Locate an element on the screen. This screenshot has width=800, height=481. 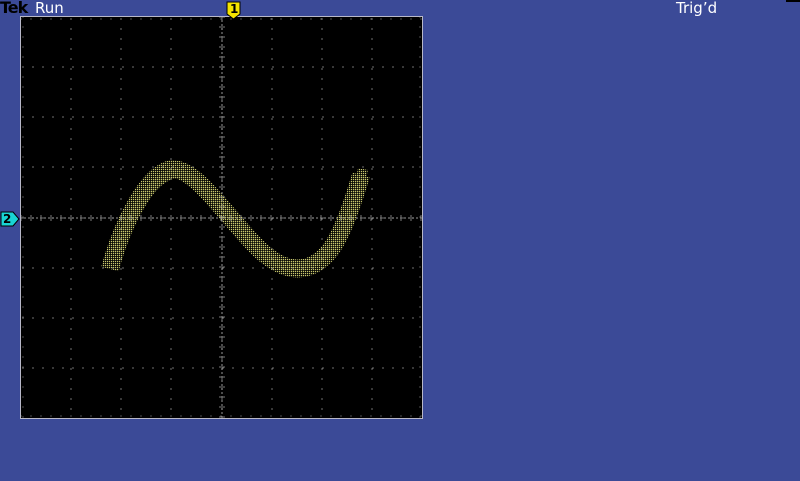
channel2-marker-label: 2 is located at coordinates (7, 219).